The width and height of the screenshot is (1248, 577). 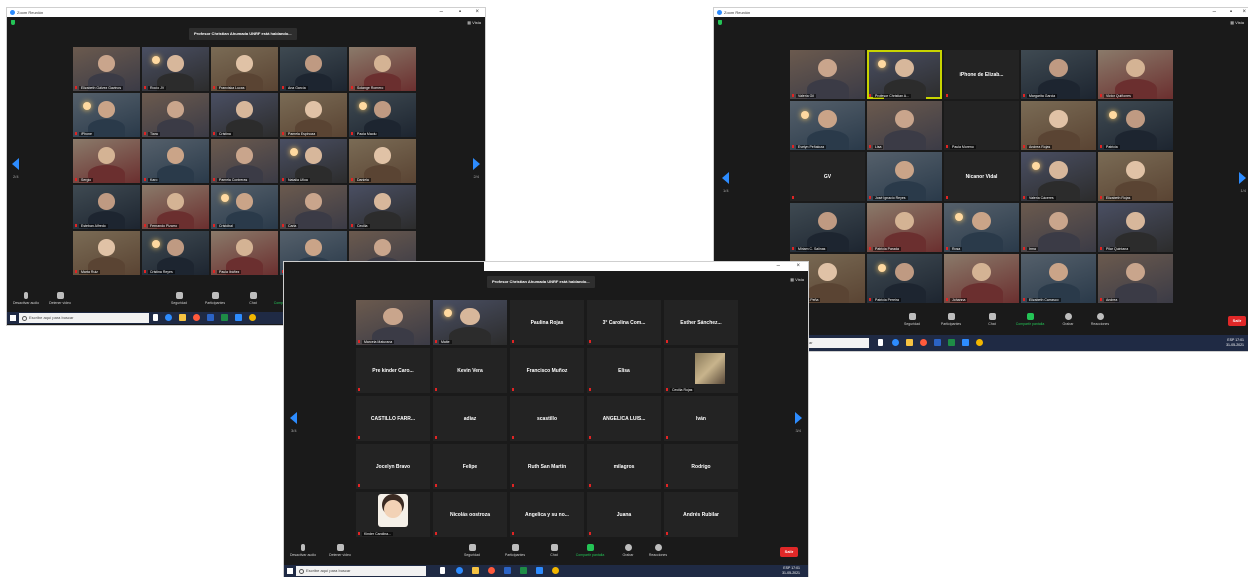 What do you see at coordinates (904, 227) in the screenshot?
I see `participant-video-tile: Patricia Parada` at bounding box center [904, 227].